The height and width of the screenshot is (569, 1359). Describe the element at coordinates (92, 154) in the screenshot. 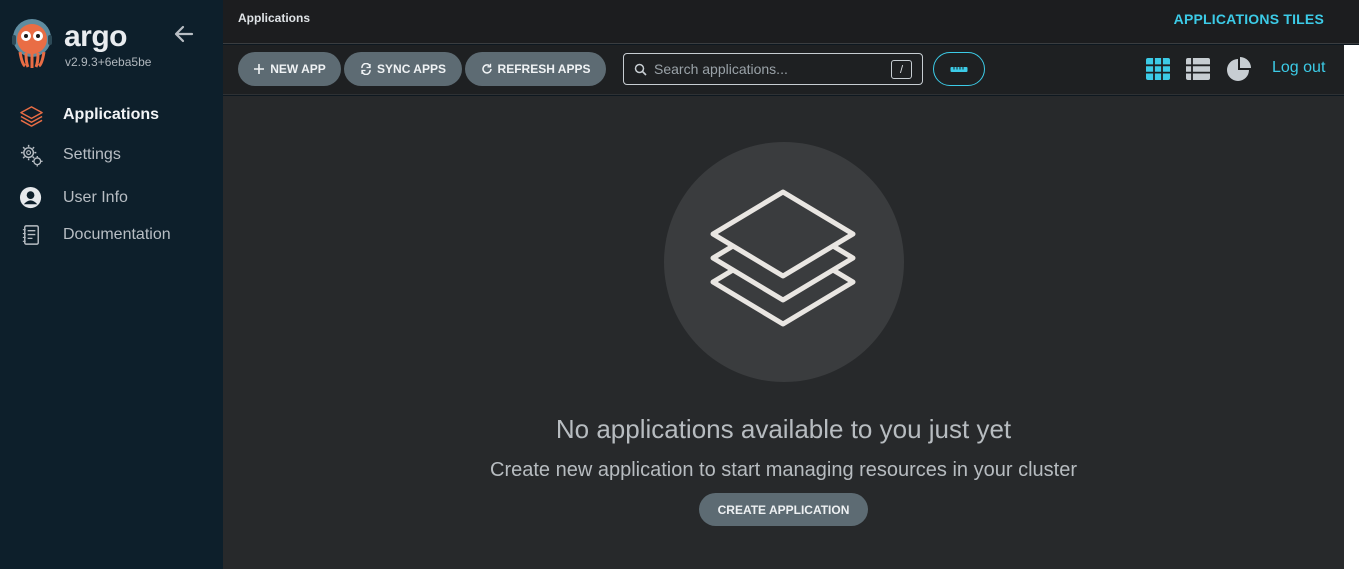

I see `sidebar-item-label: Settings` at that location.